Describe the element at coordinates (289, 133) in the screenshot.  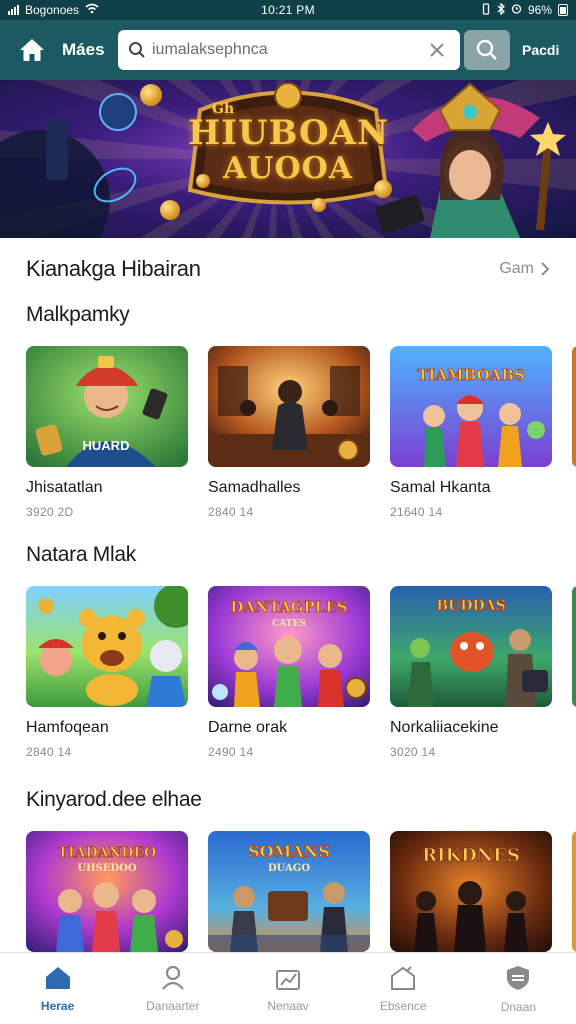
I see `banner-title-line1: HIUBOAN` at that location.